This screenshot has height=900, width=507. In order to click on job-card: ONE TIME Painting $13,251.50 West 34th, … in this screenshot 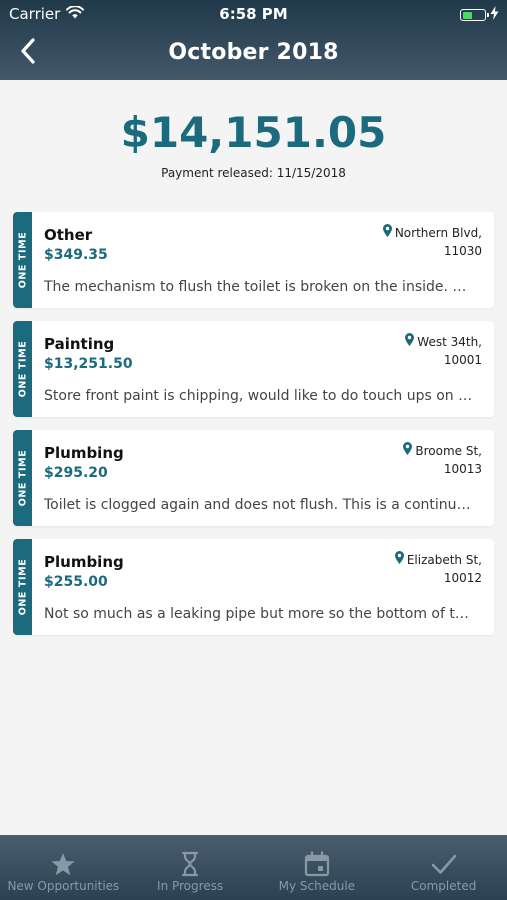, I will do `click(253, 369)`.